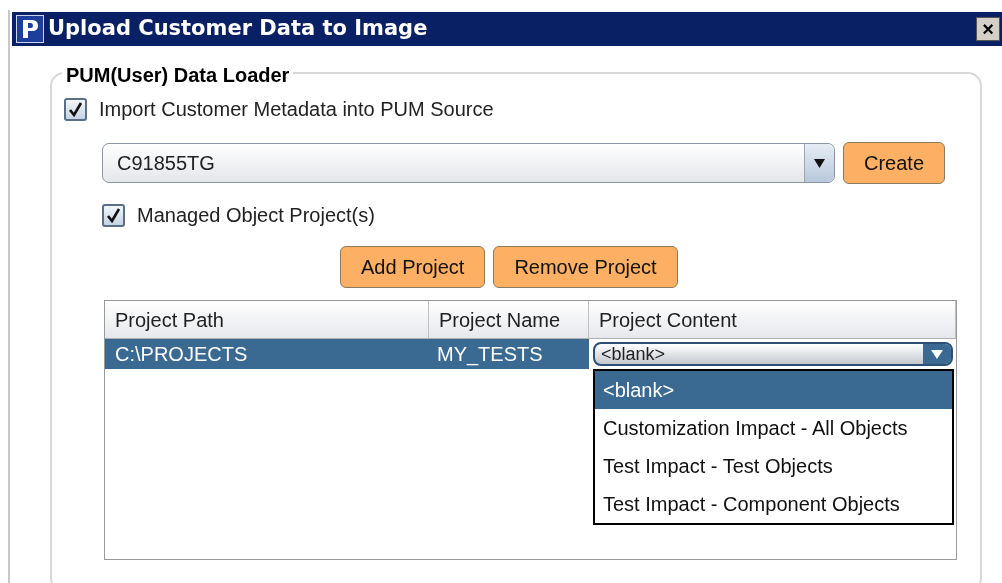 The image size is (1002, 583). I want to click on column-header: Project Content, so click(772, 319).